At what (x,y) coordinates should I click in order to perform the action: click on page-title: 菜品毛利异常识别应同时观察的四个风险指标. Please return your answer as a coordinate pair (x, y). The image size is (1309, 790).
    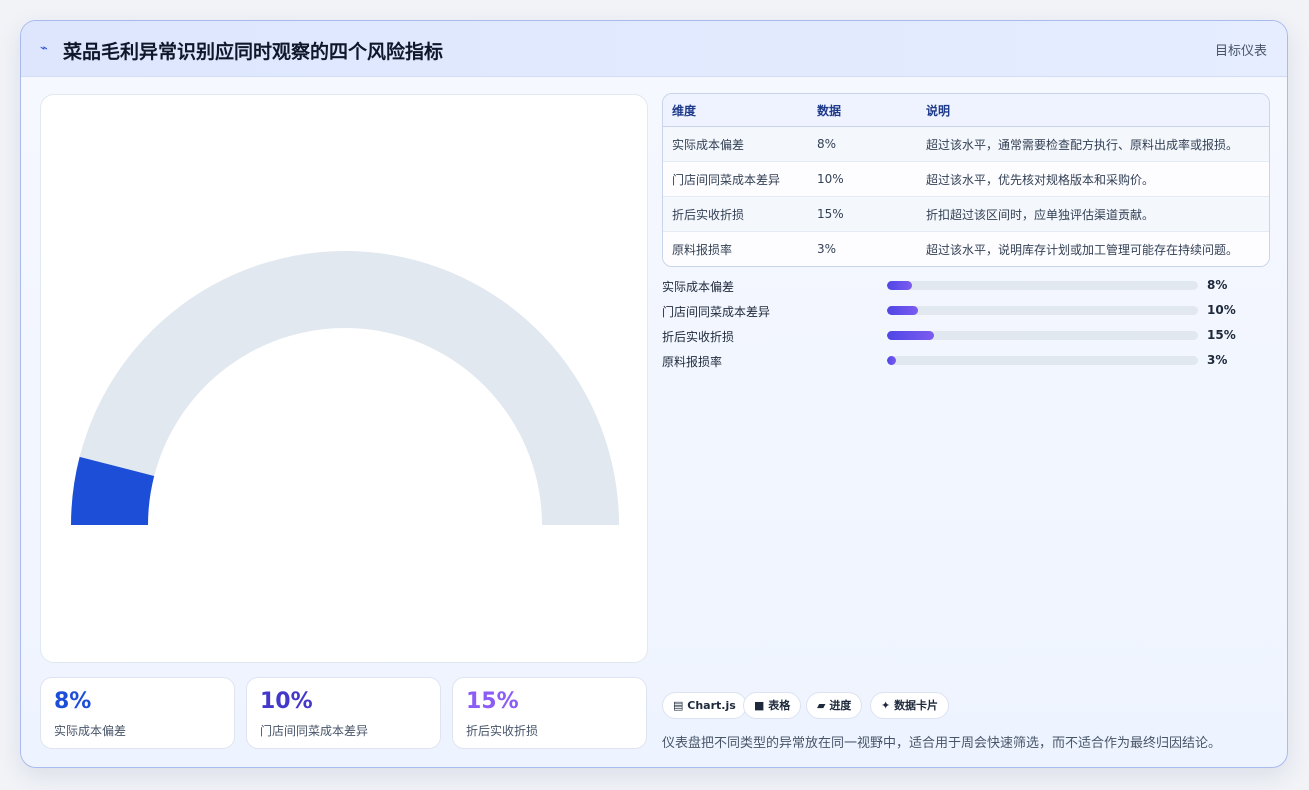
    Looking at the image, I should click on (253, 52).